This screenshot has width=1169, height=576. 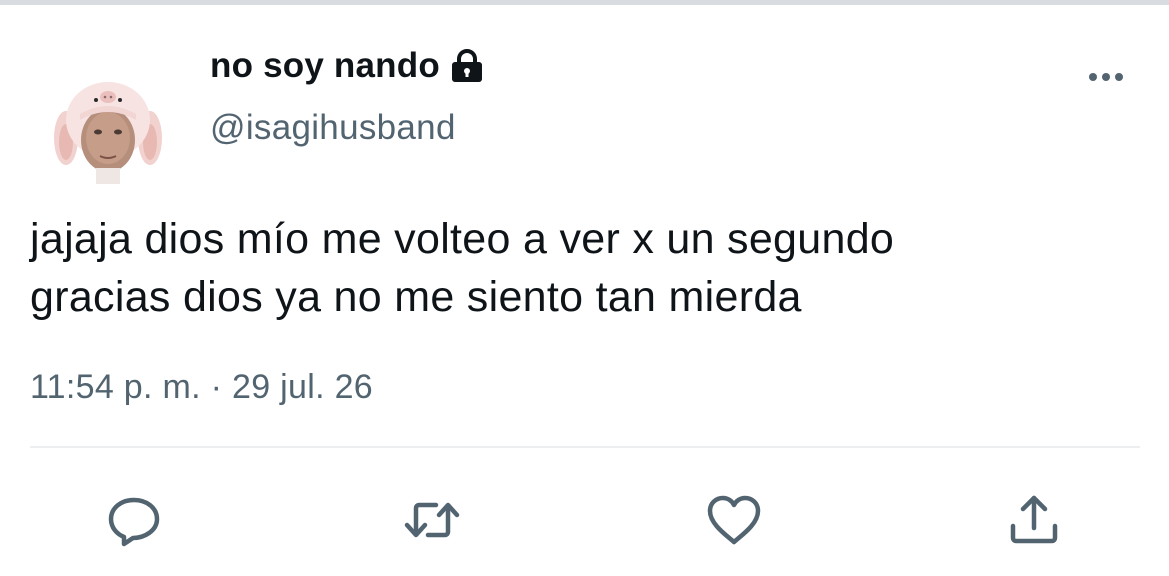 What do you see at coordinates (467, 66) in the screenshot?
I see `lock-icon` at bounding box center [467, 66].